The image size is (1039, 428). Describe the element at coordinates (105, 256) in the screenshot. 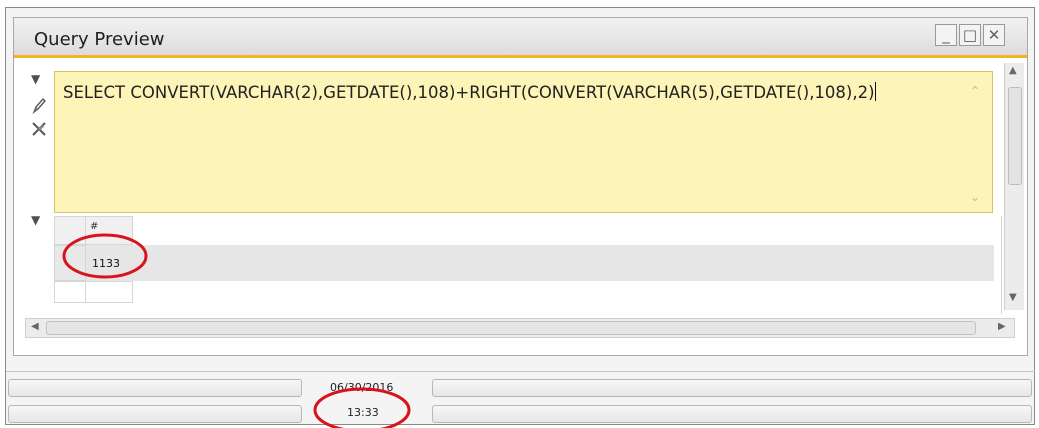

I see `highlight-circle-result` at that location.